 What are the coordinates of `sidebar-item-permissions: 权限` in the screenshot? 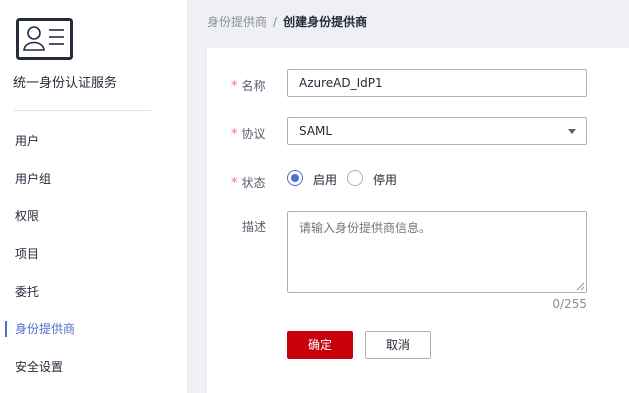 It's located at (93, 216).